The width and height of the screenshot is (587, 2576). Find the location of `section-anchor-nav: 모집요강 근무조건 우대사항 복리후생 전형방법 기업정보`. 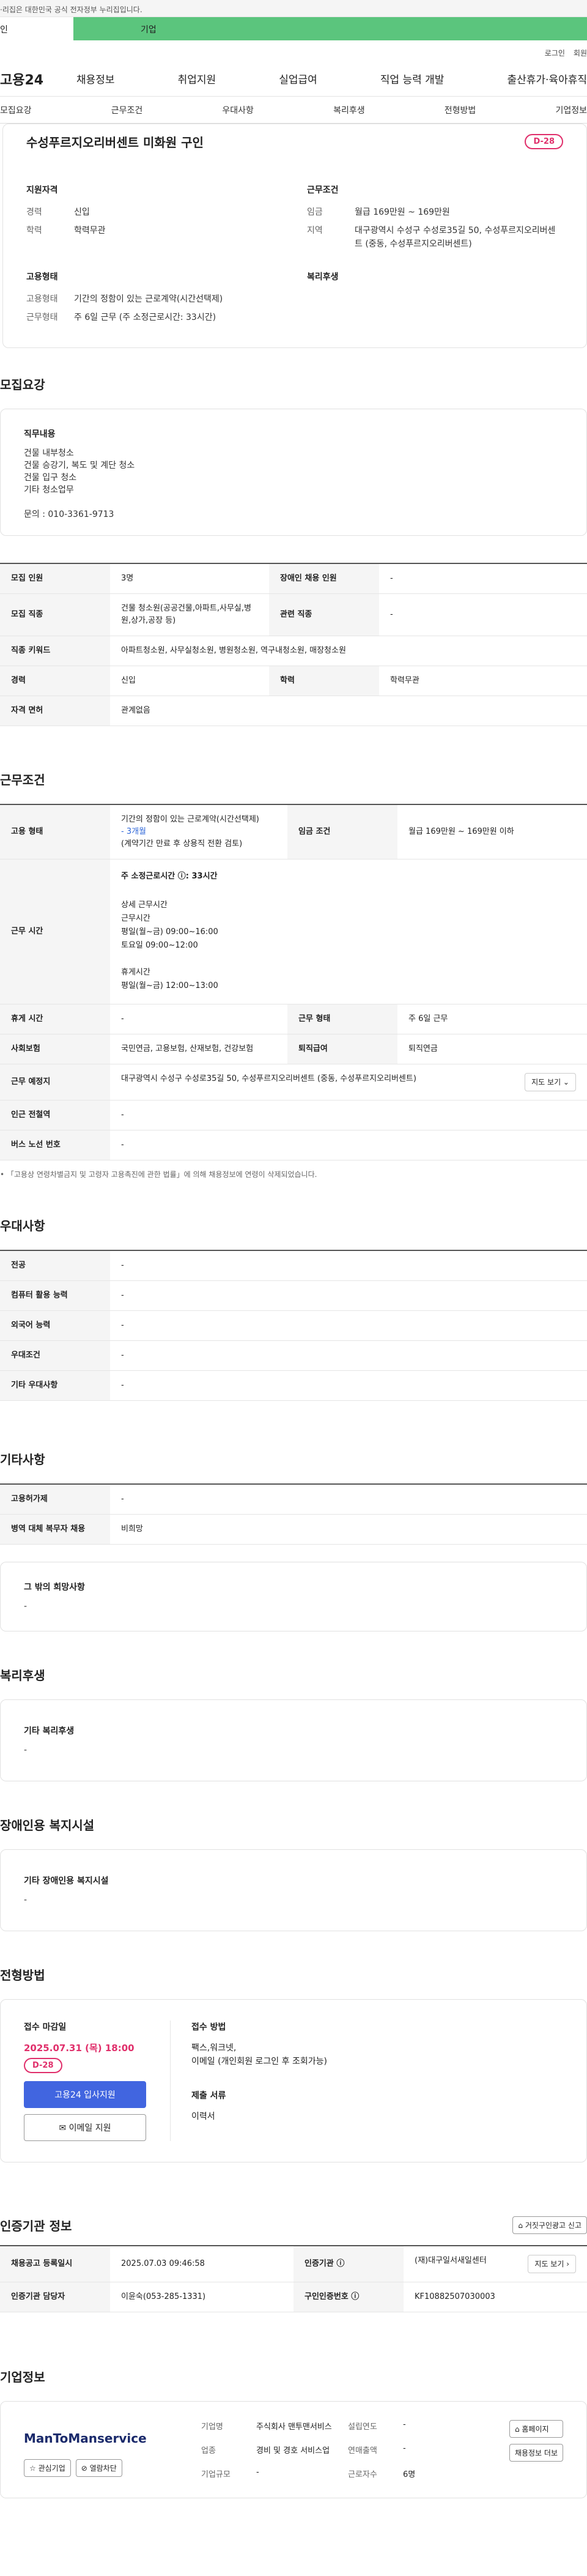

section-anchor-nav: 모집요강 근무조건 우대사항 복리후생 전형방법 기업정보 is located at coordinates (293, 110).